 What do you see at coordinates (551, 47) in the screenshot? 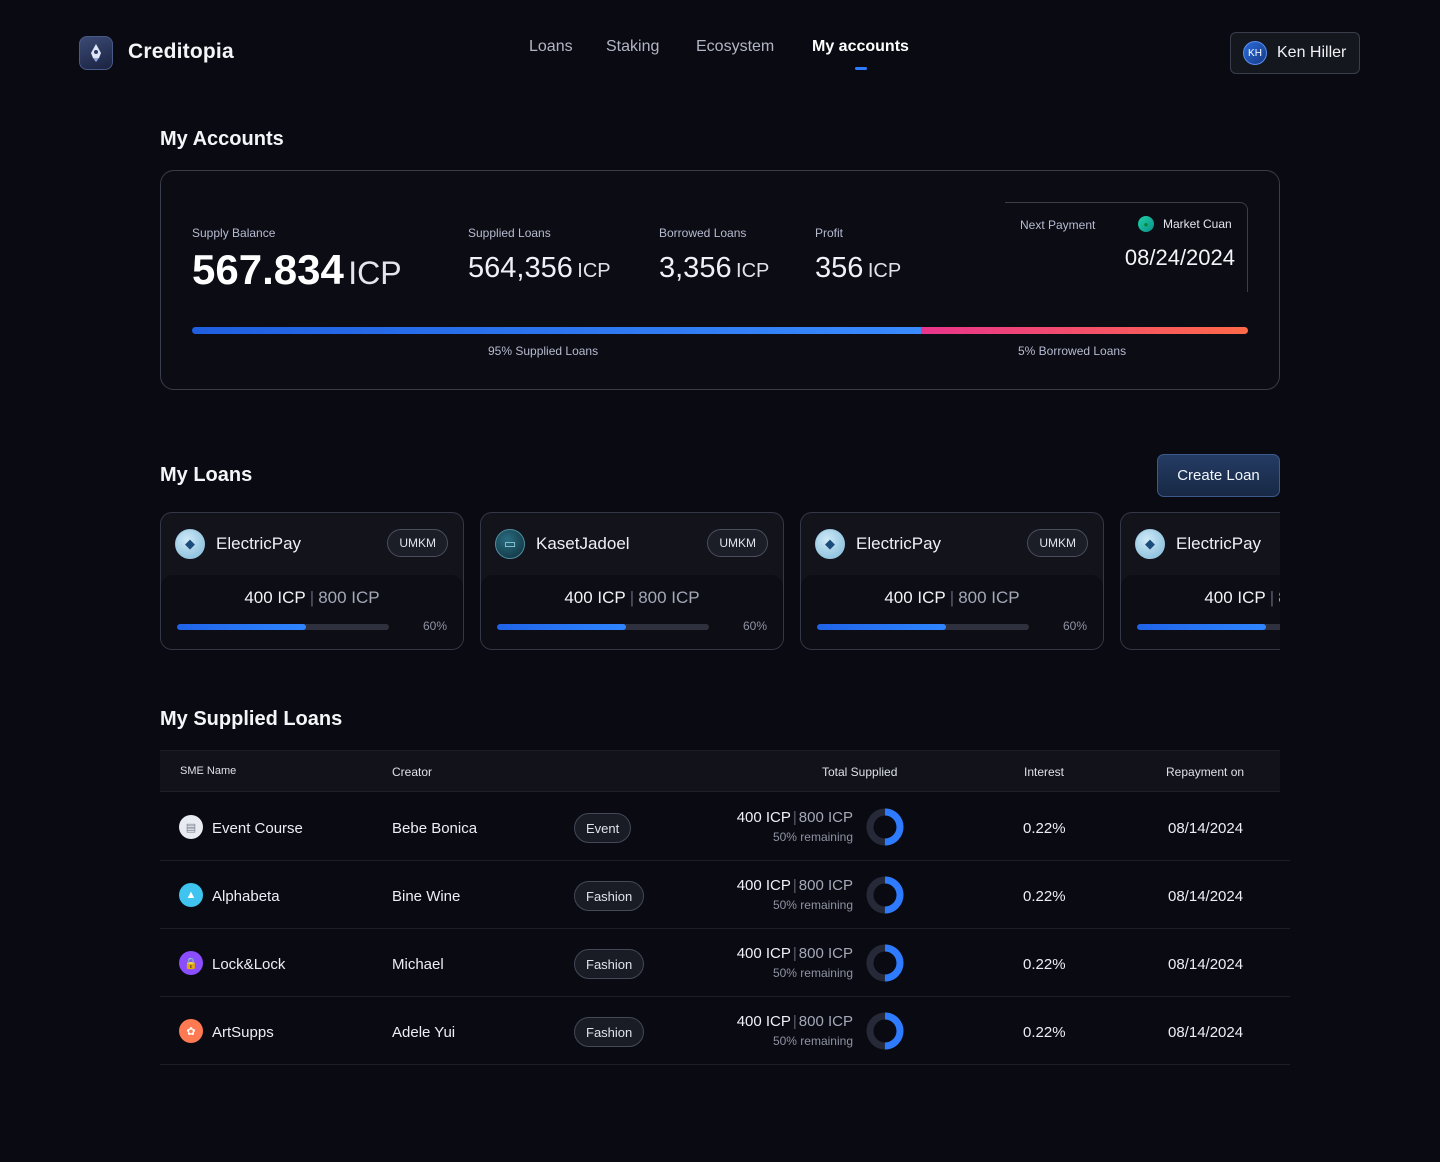
I see `nav-loans: Loans` at bounding box center [551, 47].